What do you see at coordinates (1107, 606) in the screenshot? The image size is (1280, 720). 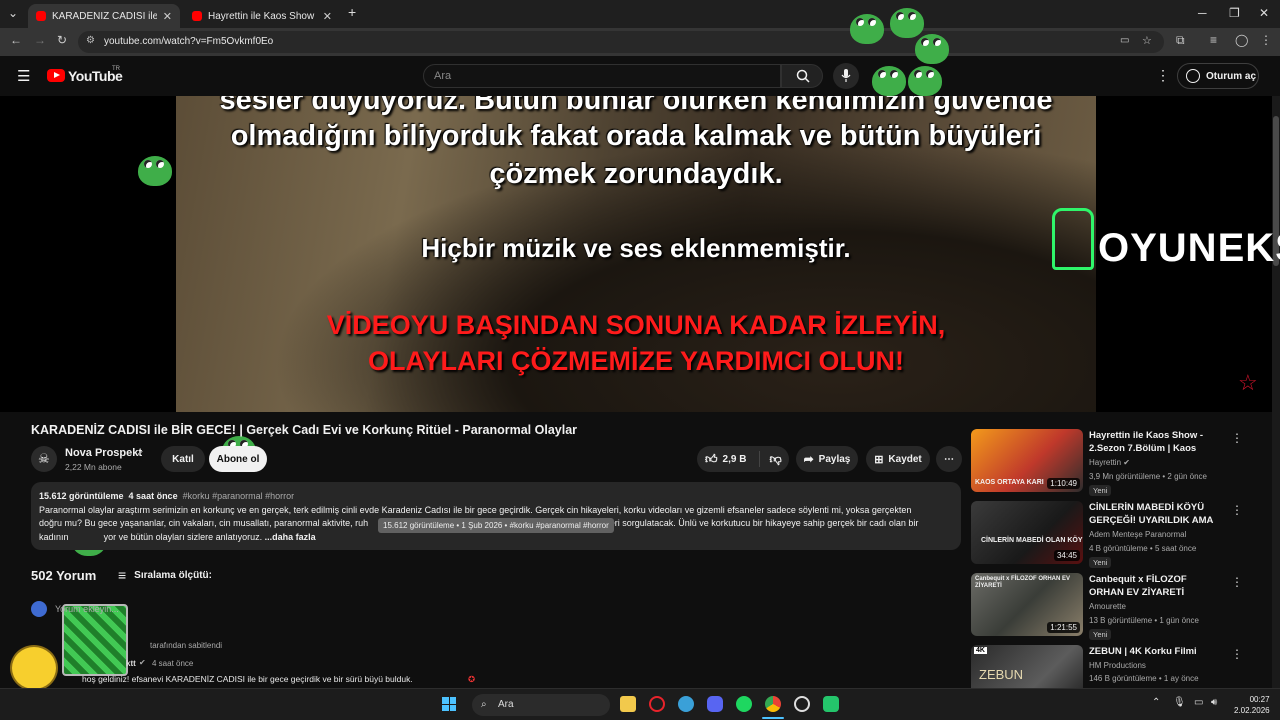 I see `recommended-channel: Amourette` at bounding box center [1107, 606].